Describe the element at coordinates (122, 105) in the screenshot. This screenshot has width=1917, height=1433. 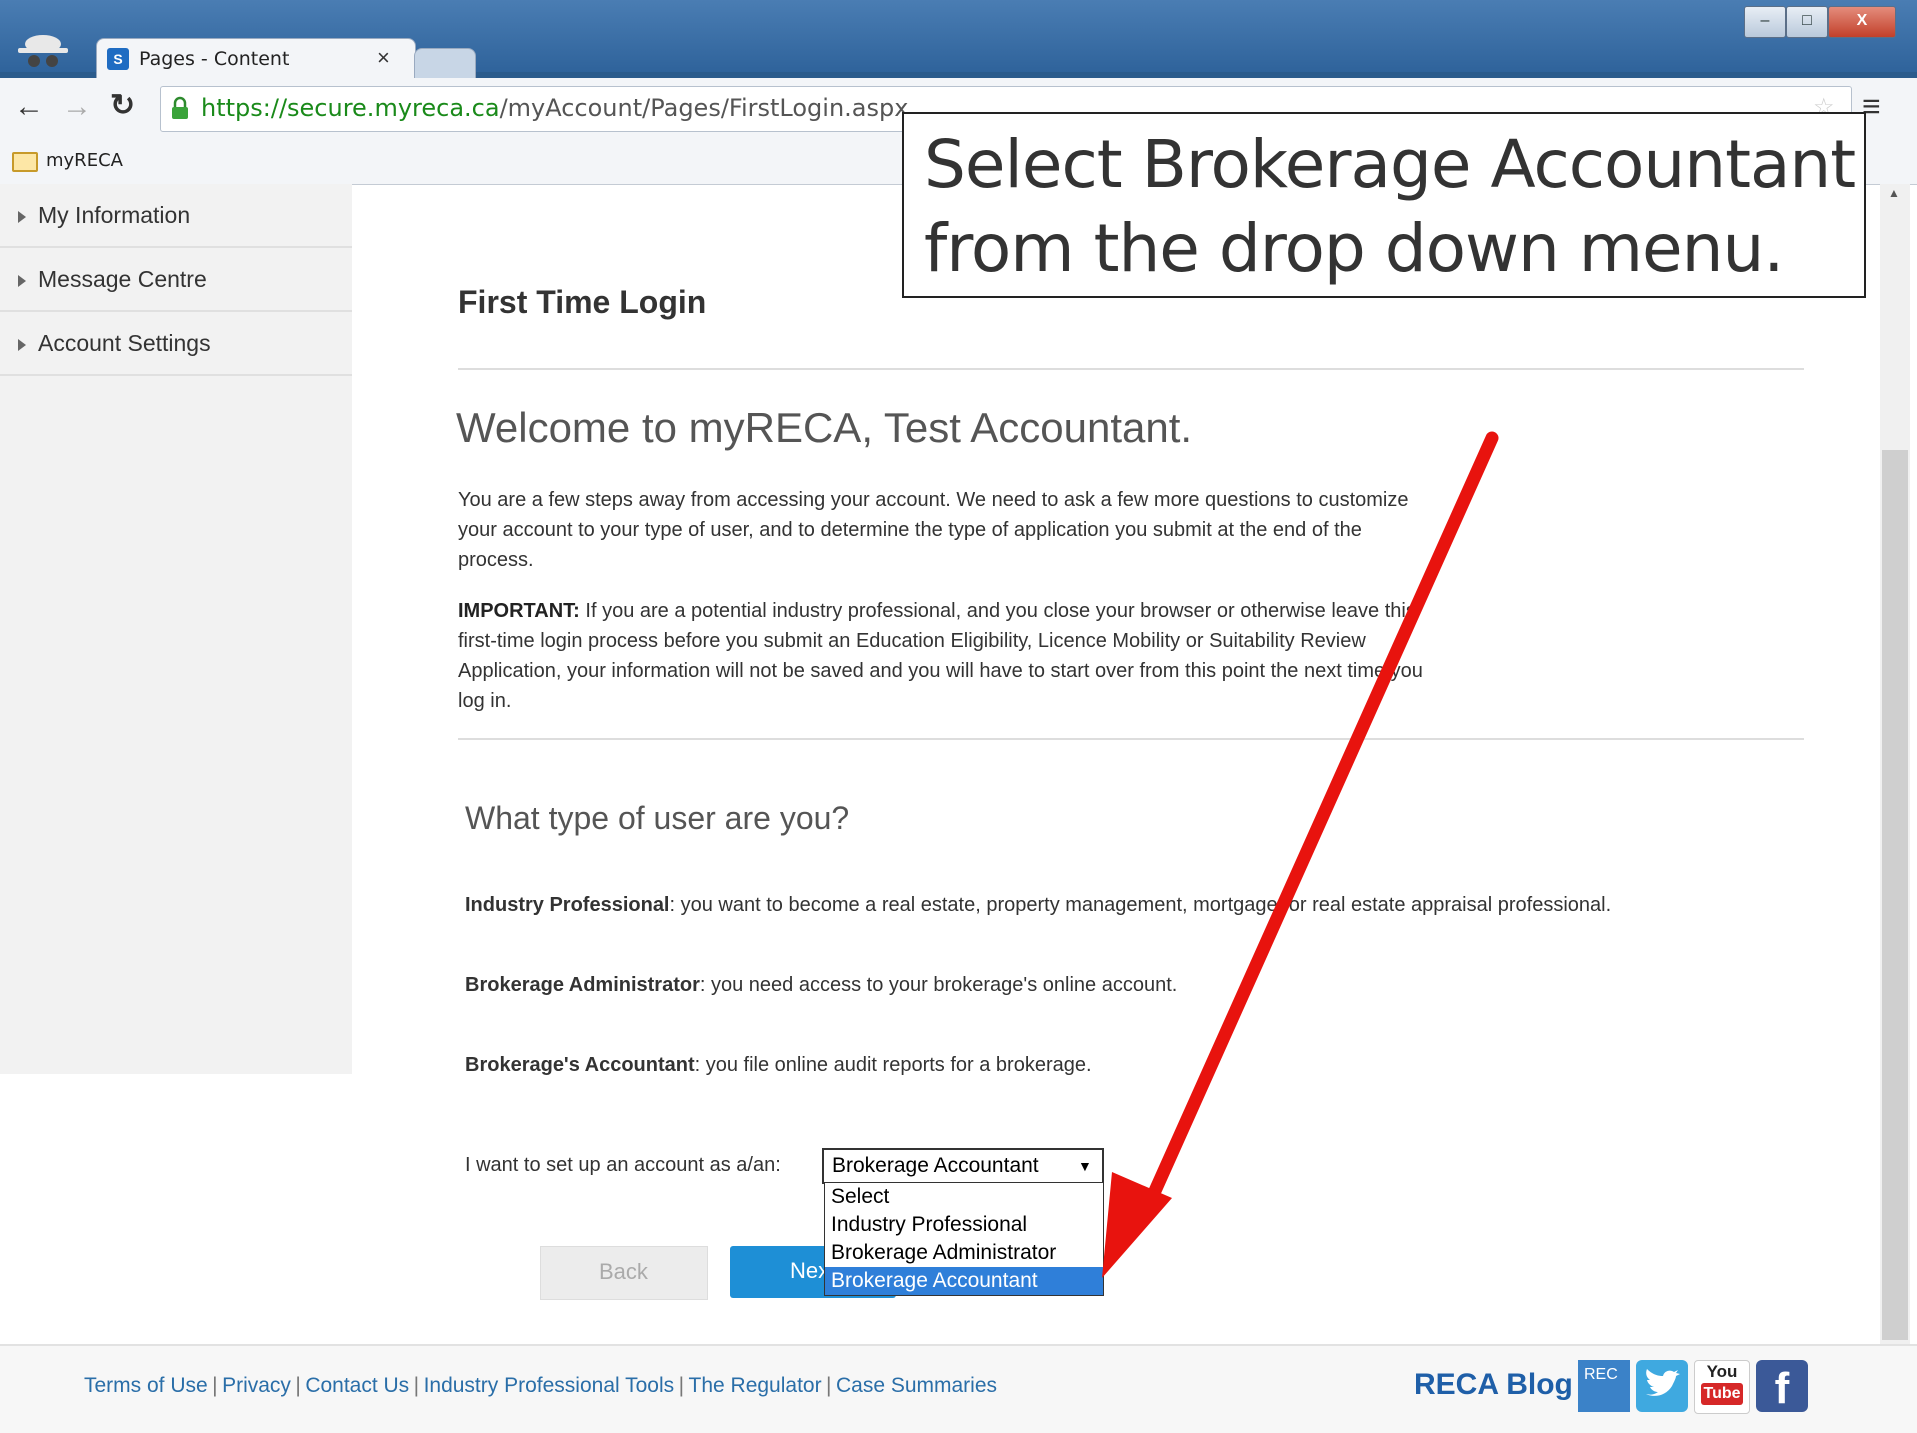
I see `reload-icon: ↻` at that location.